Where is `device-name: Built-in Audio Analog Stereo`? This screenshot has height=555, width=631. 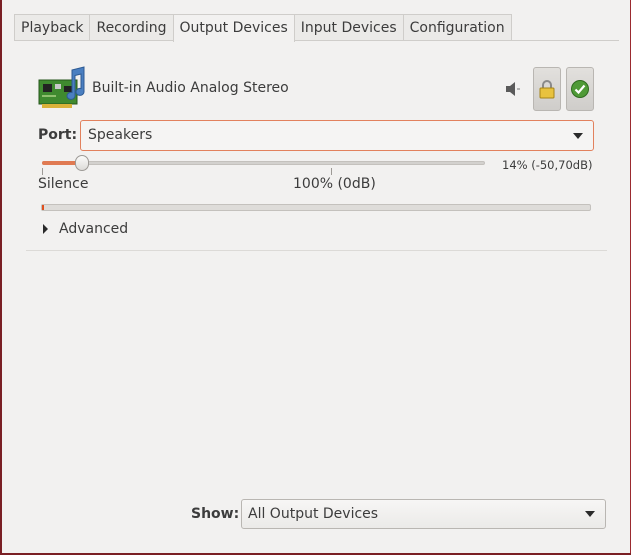 device-name: Built-in Audio Analog Stereo is located at coordinates (190, 88).